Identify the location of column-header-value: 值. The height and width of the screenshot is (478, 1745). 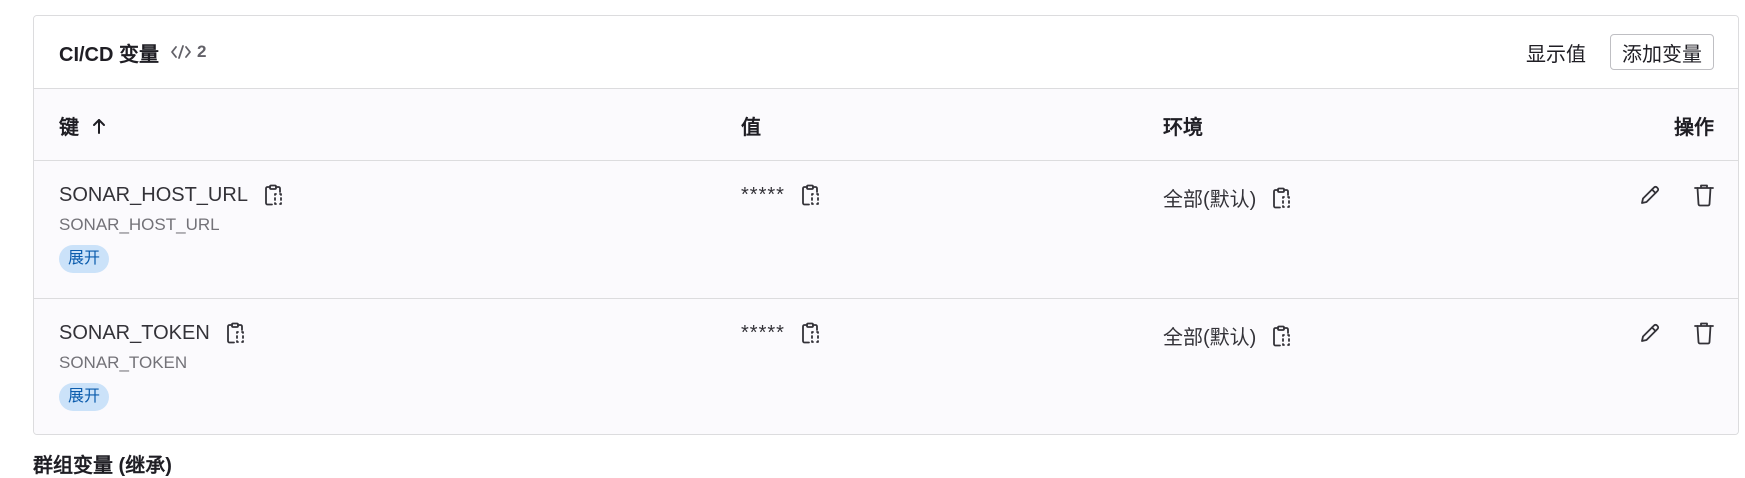
(751, 128).